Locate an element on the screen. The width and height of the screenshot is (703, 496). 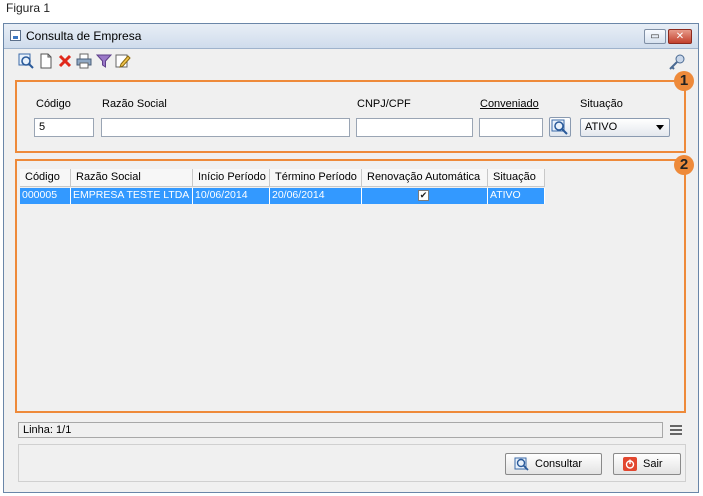
step-badge-2: 2 is located at coordinates (684, 165).